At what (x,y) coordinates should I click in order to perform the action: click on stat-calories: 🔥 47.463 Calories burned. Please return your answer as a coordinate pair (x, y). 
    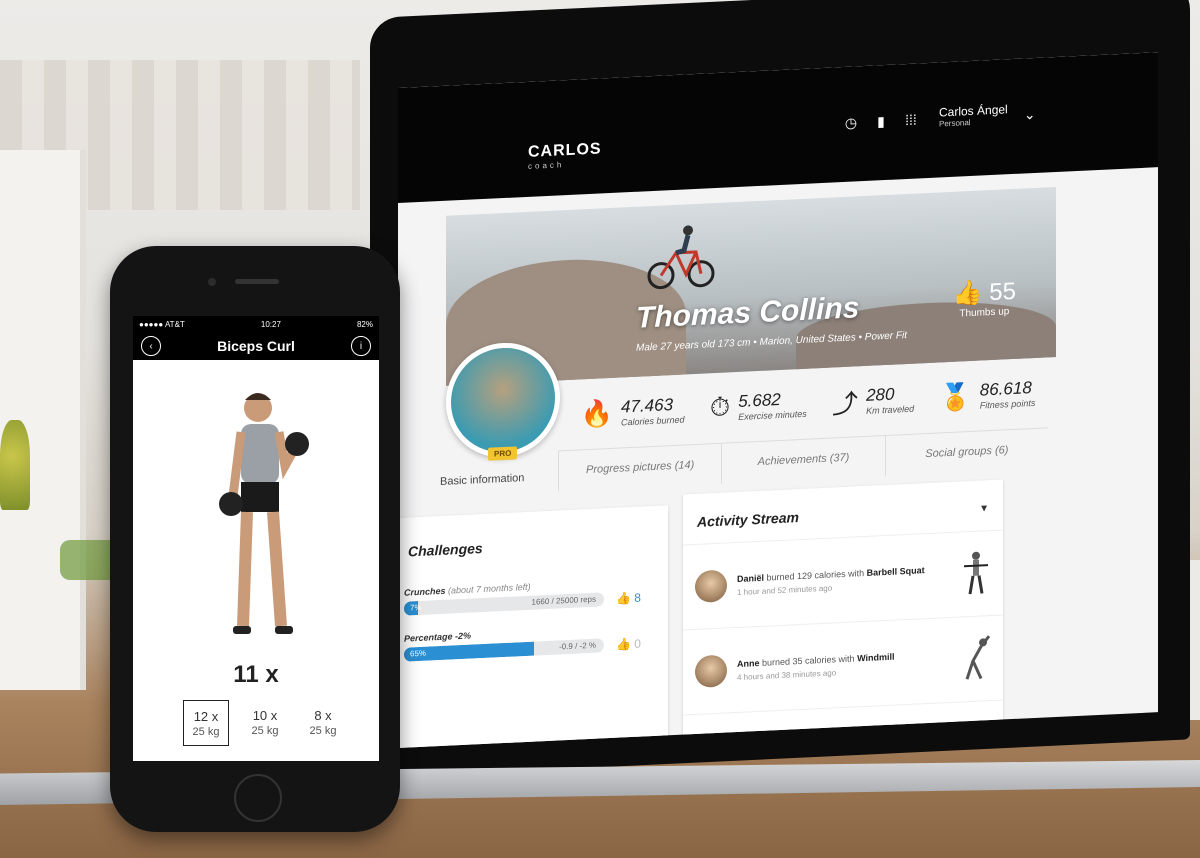
    Looking at the image, I should click on (633, 411).